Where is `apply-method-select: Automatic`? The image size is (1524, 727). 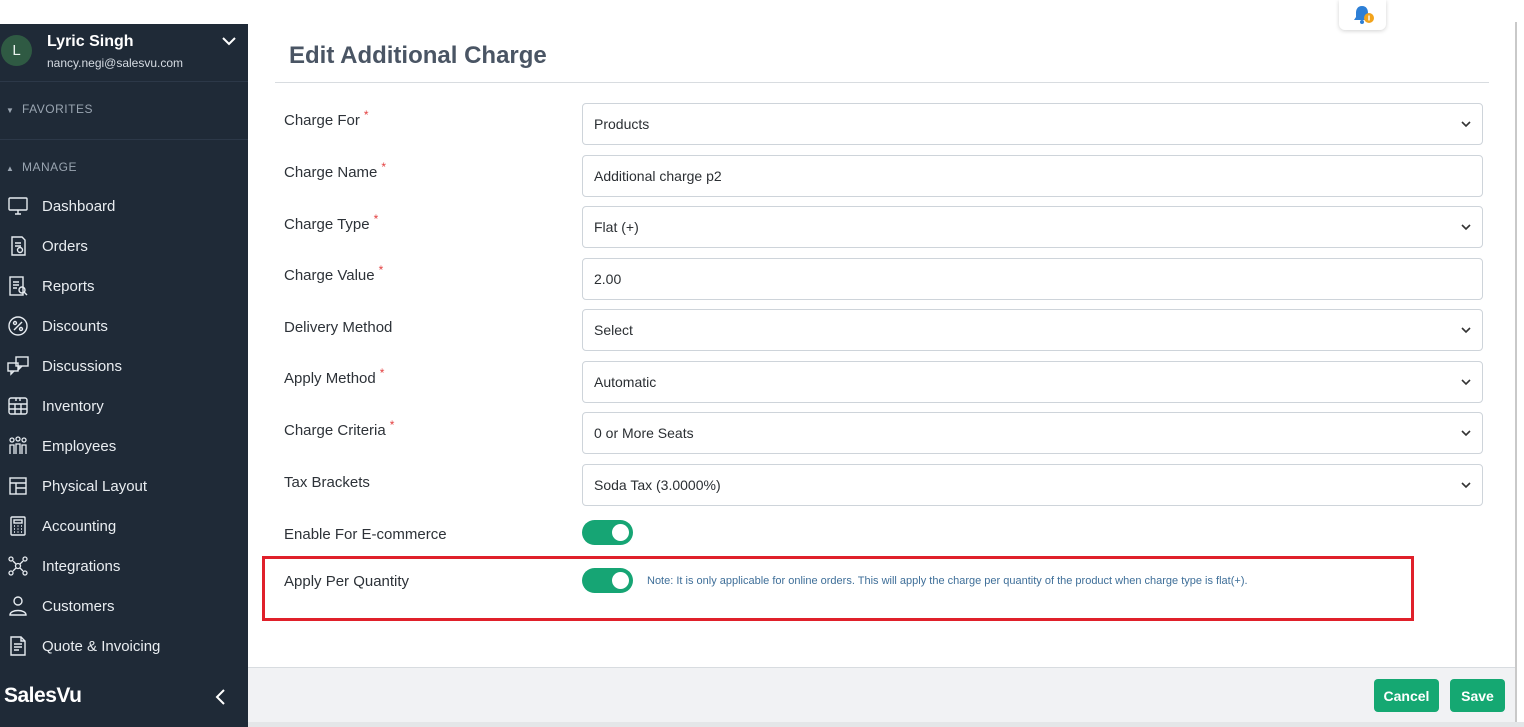 apply-method-select: Automatic is located at coordinates (1032, 382).